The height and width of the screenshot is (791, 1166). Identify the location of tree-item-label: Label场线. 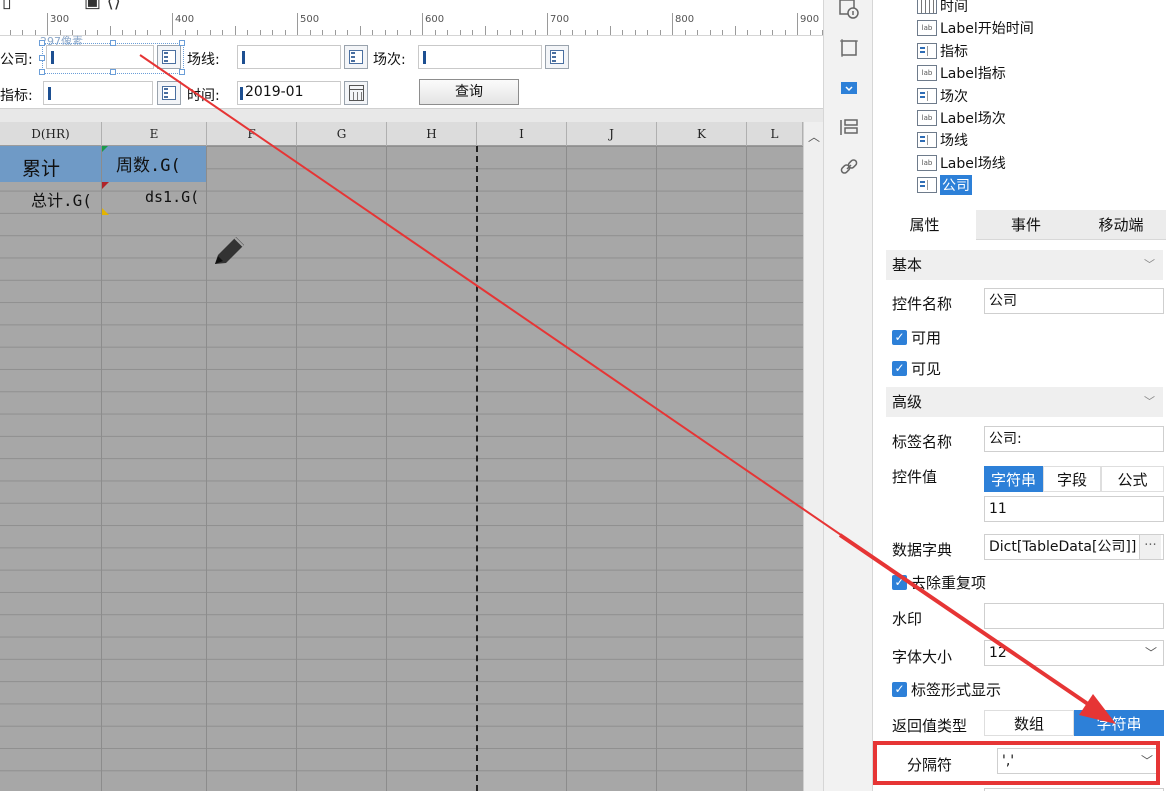
(973, 163).